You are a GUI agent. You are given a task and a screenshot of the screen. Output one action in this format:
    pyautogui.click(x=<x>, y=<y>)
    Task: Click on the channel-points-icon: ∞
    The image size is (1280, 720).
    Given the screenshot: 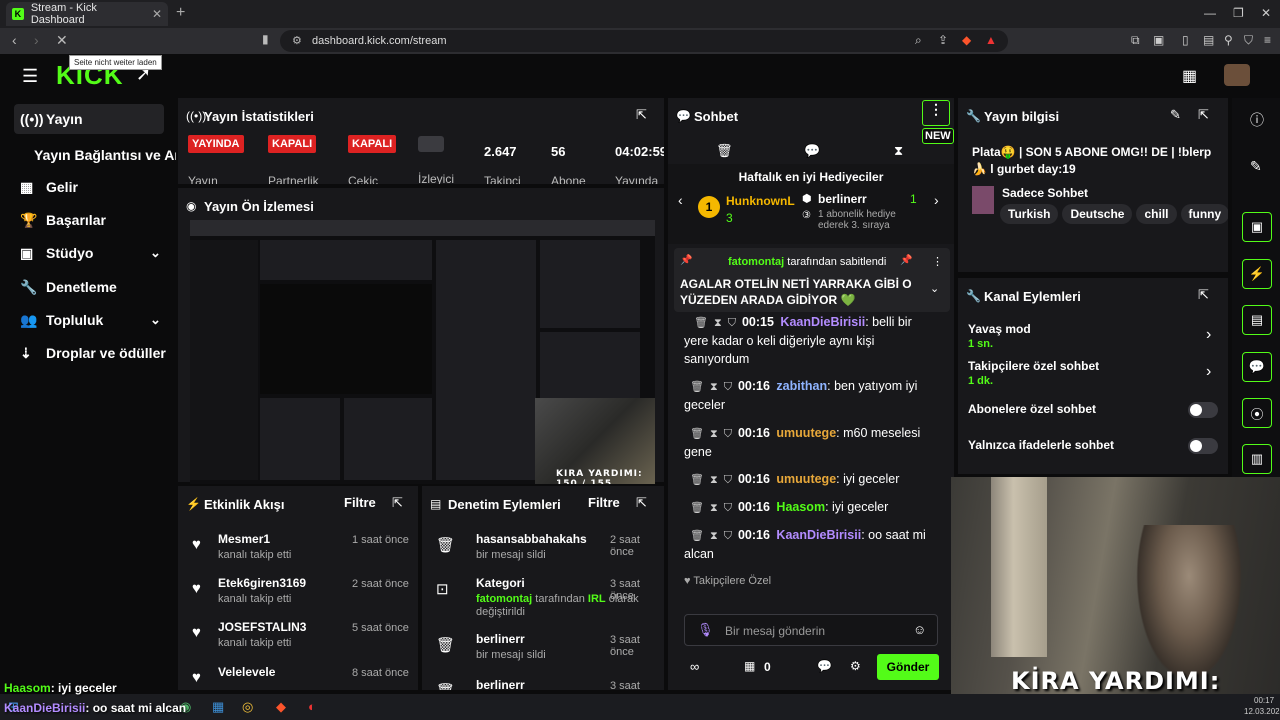 What is the action you would take?
    pyautogui.click(x=694, y=666)
    